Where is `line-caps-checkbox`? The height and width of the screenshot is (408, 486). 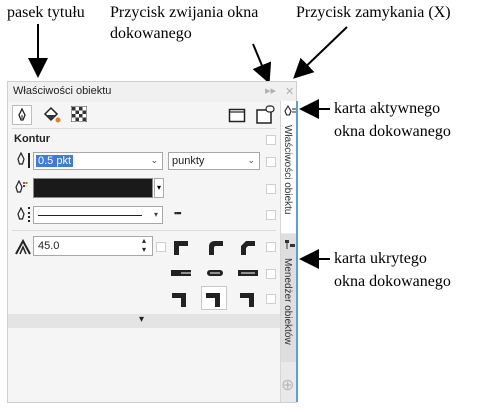 line-caps-checkbox is located at coordinates (271, 274).